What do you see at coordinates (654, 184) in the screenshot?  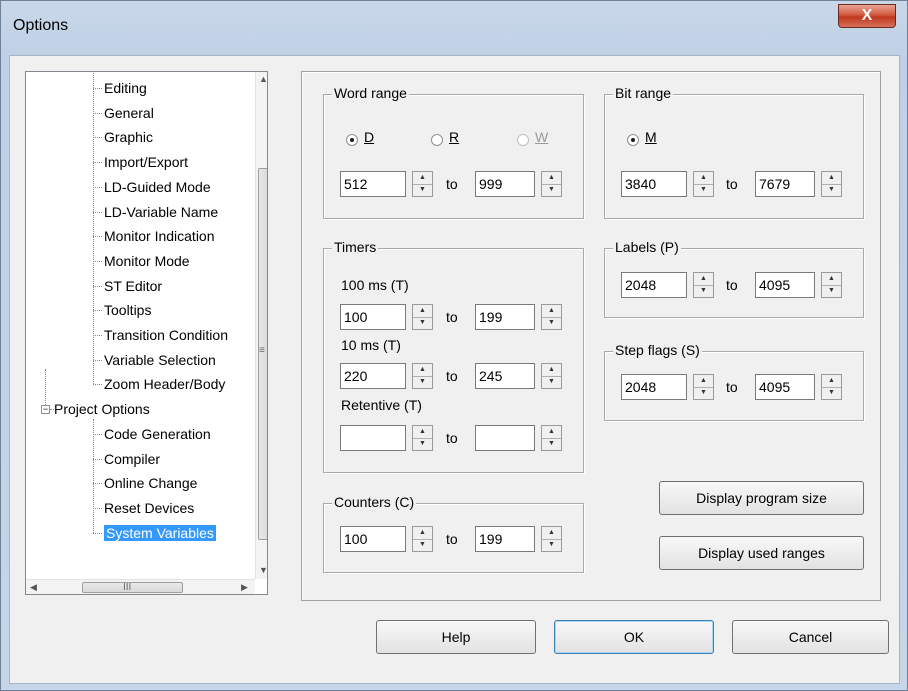 I see `bit-range-from-input: 3840` at bounding box center [654, 184].